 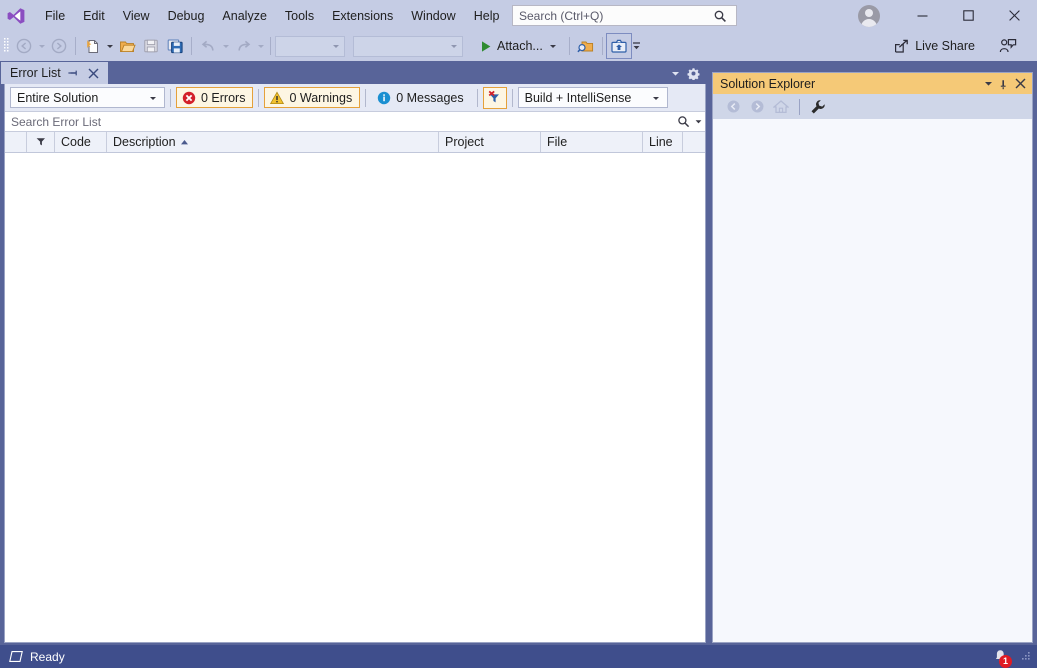 I want to click on warnings-toggle-button: 0 Warnings, so click(x=312, y=97).